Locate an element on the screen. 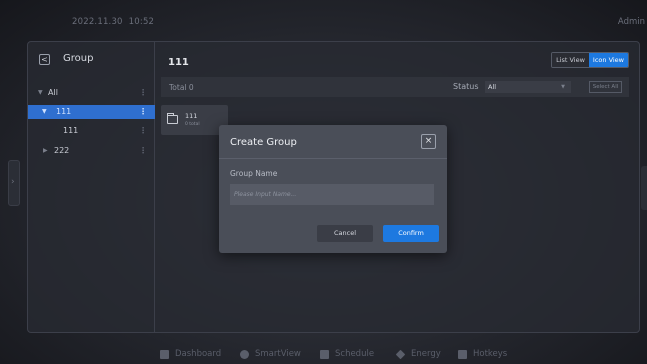  tree-item-111-child: 111 ⋮ is located at coordinates (91, 131).